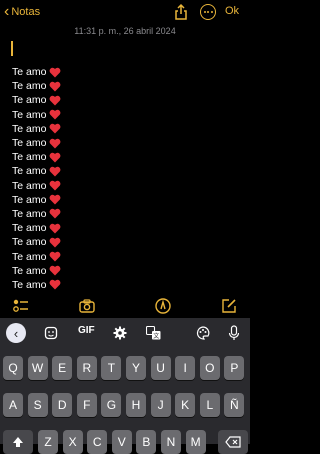  What do you see at coordinates (229, 306) in the screenshot?
I see `compose-icon` at bounding box center [229, 306].